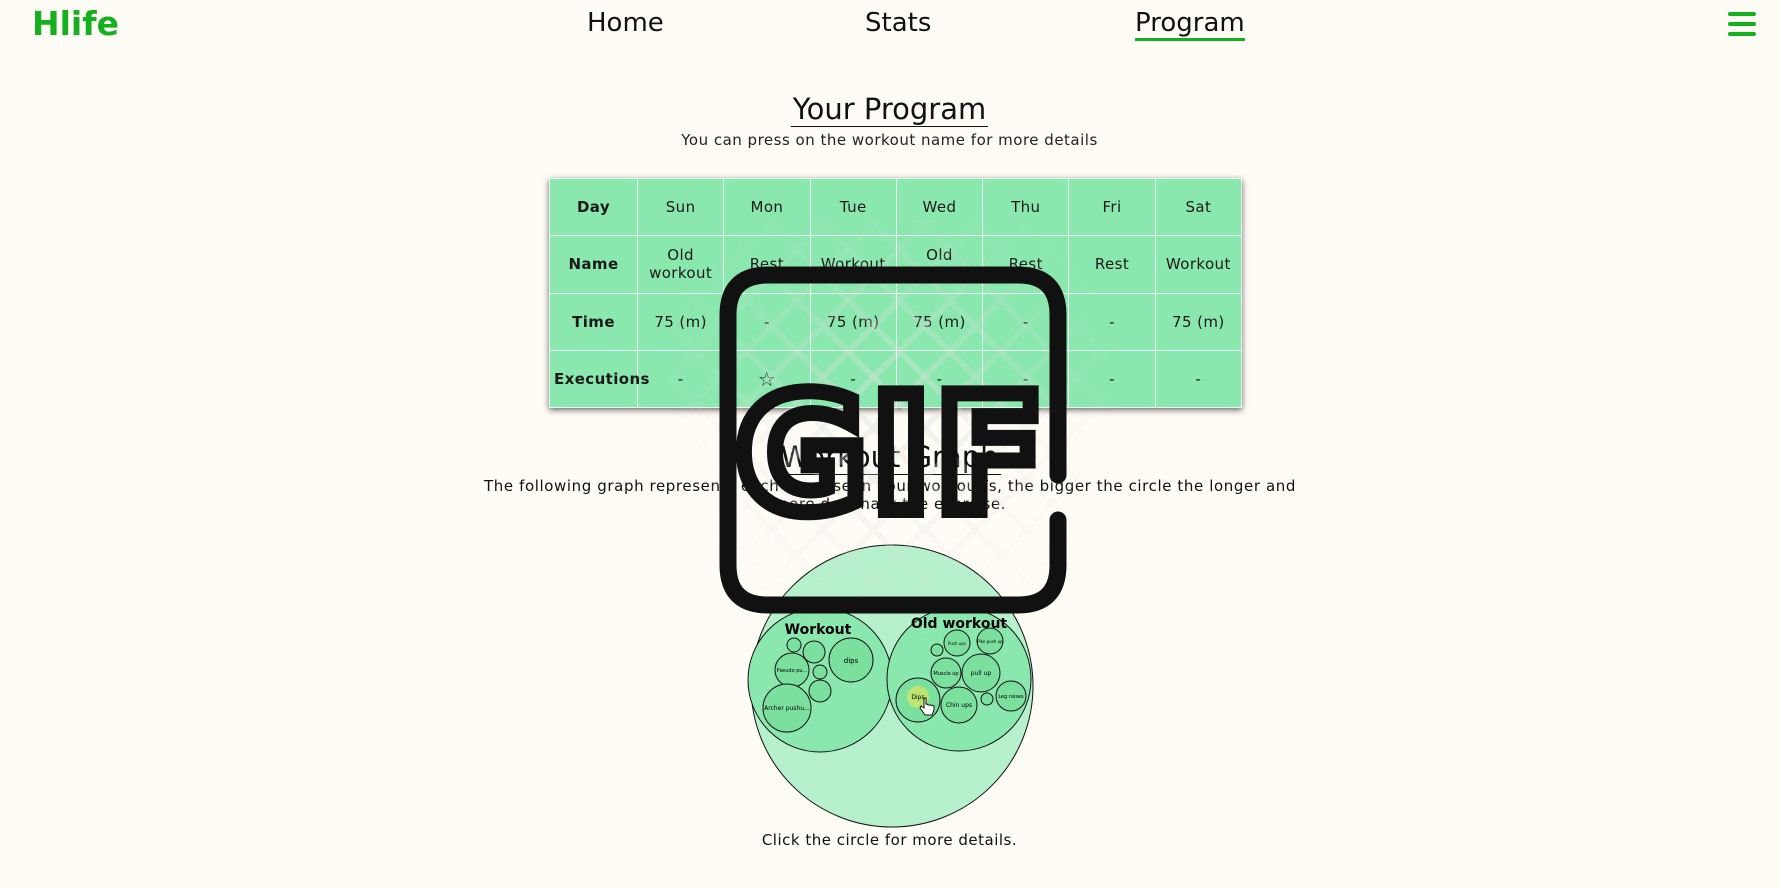  Describe the element at coordinates (917, 697) in the screenshot. I see `exercise-label: Dips` at that location.